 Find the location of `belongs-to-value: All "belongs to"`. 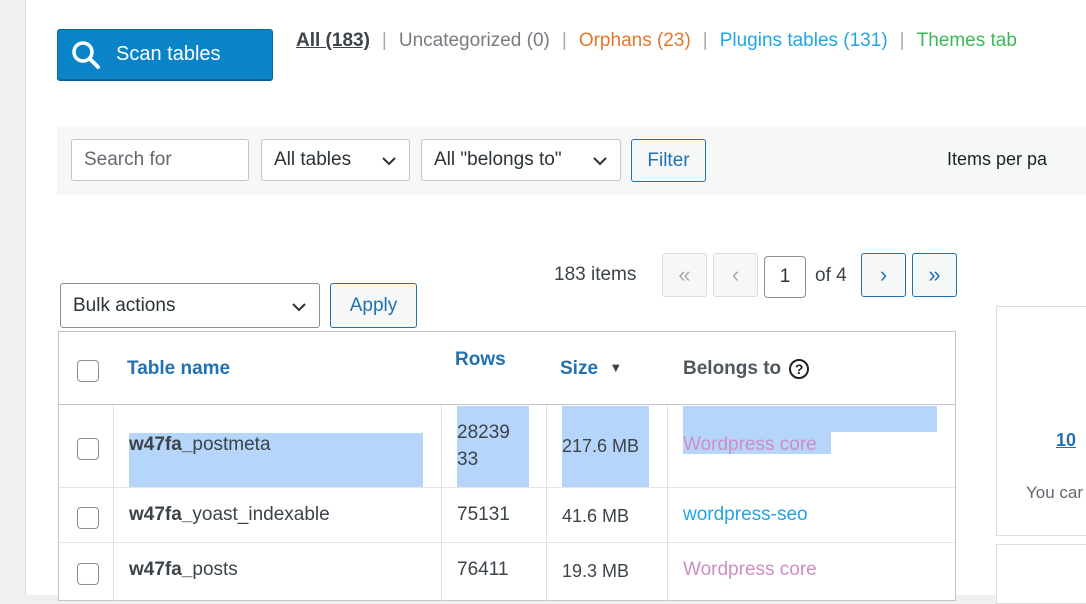

belongs-to-value: All "belongs to" is located at coordinates (498, 159).